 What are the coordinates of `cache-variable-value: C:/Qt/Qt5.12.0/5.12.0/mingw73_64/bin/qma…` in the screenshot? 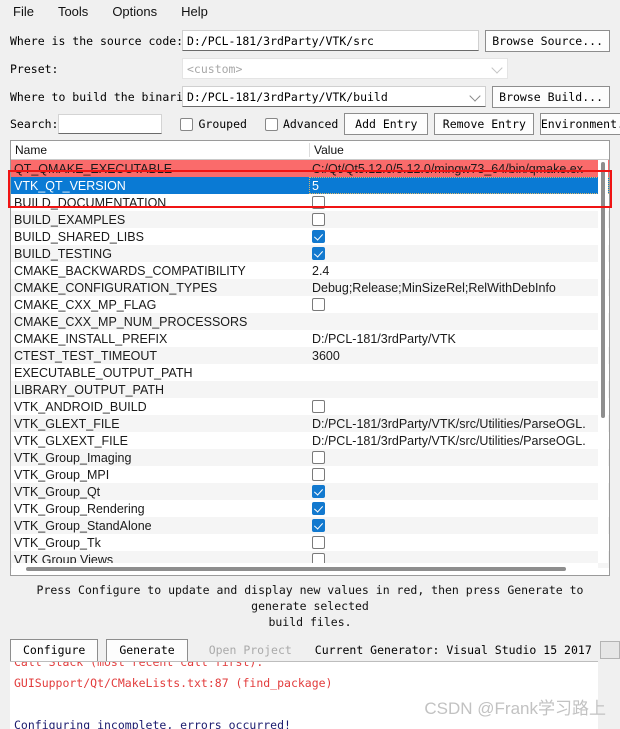 It's located at (459, 169).